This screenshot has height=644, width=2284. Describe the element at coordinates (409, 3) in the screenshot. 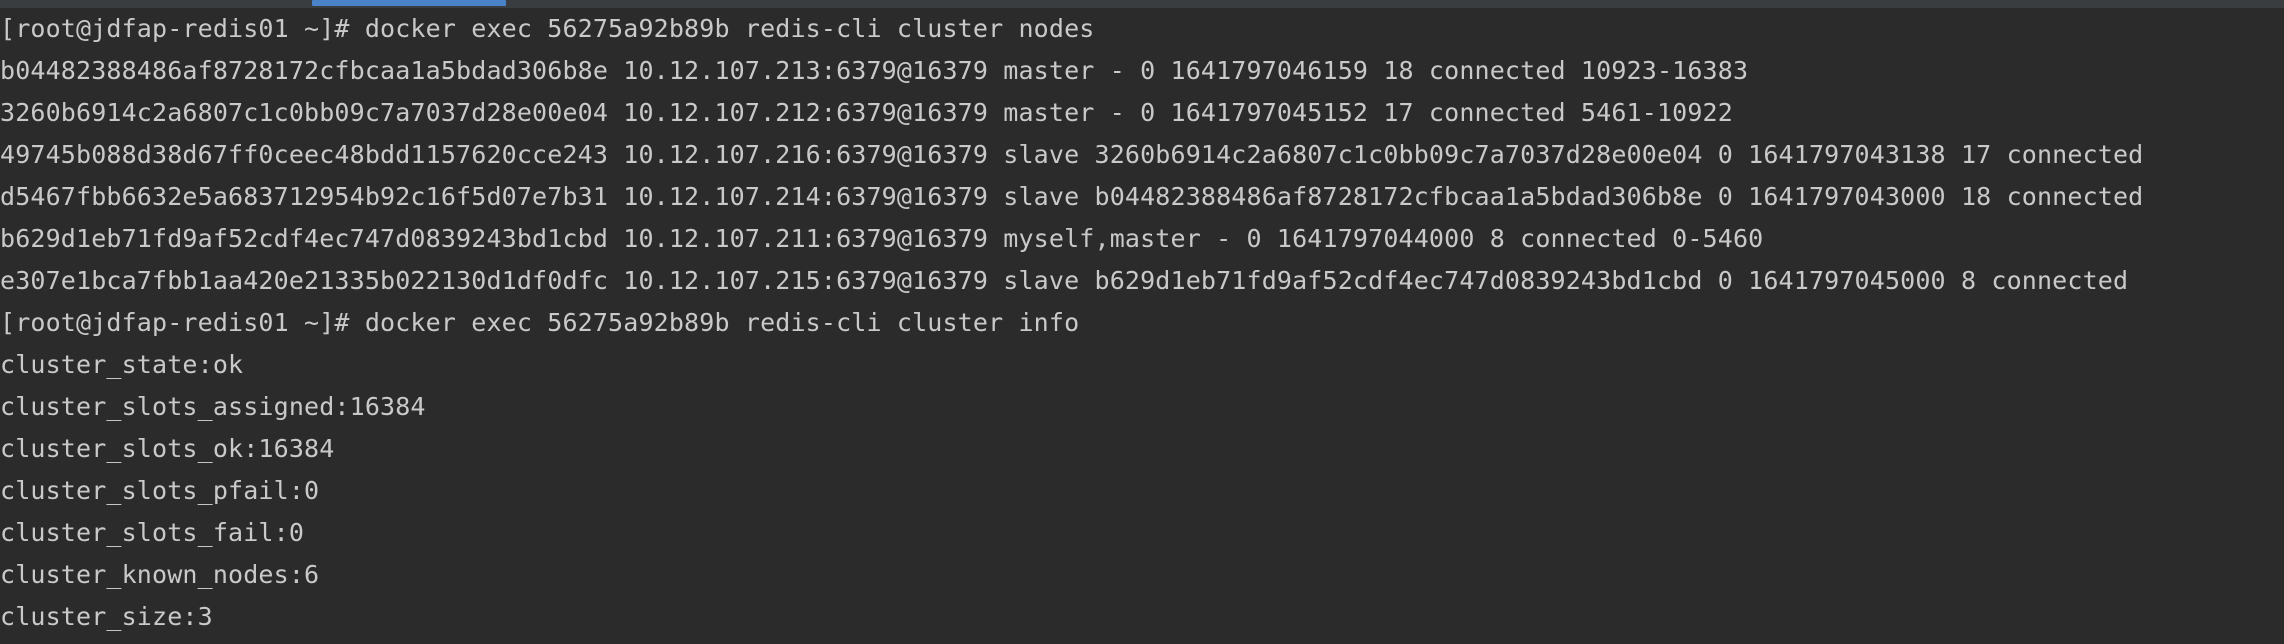

I see `active-tab-indicator` at that location.